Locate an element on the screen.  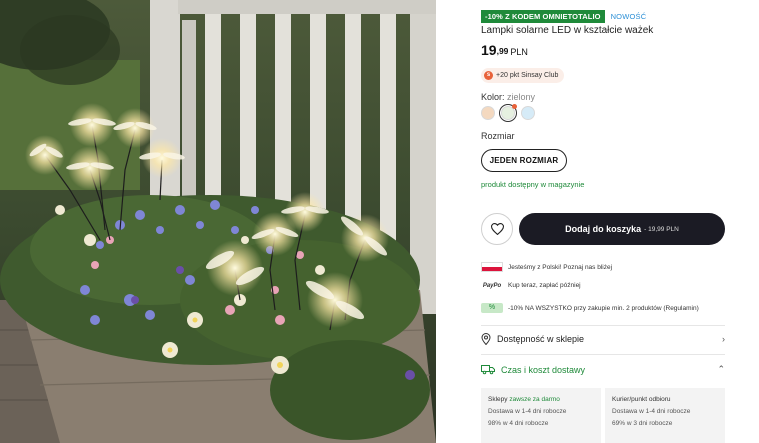
heart-icon is located at coordinates (497, 229).